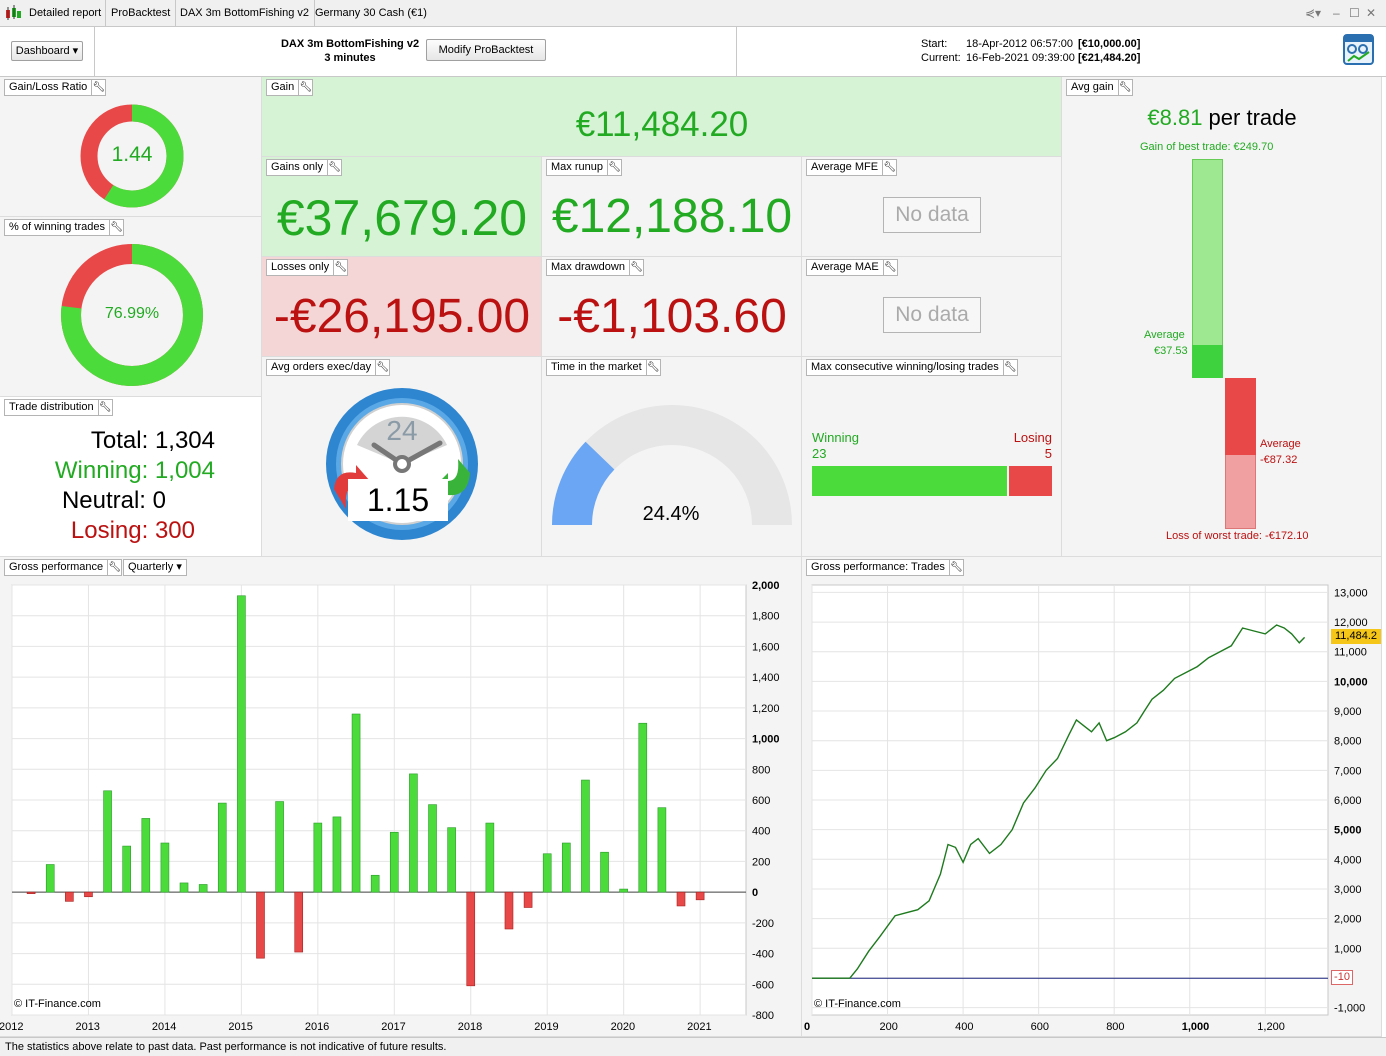  I want to click on panel-title: Trade distribution, so click(51, 407).